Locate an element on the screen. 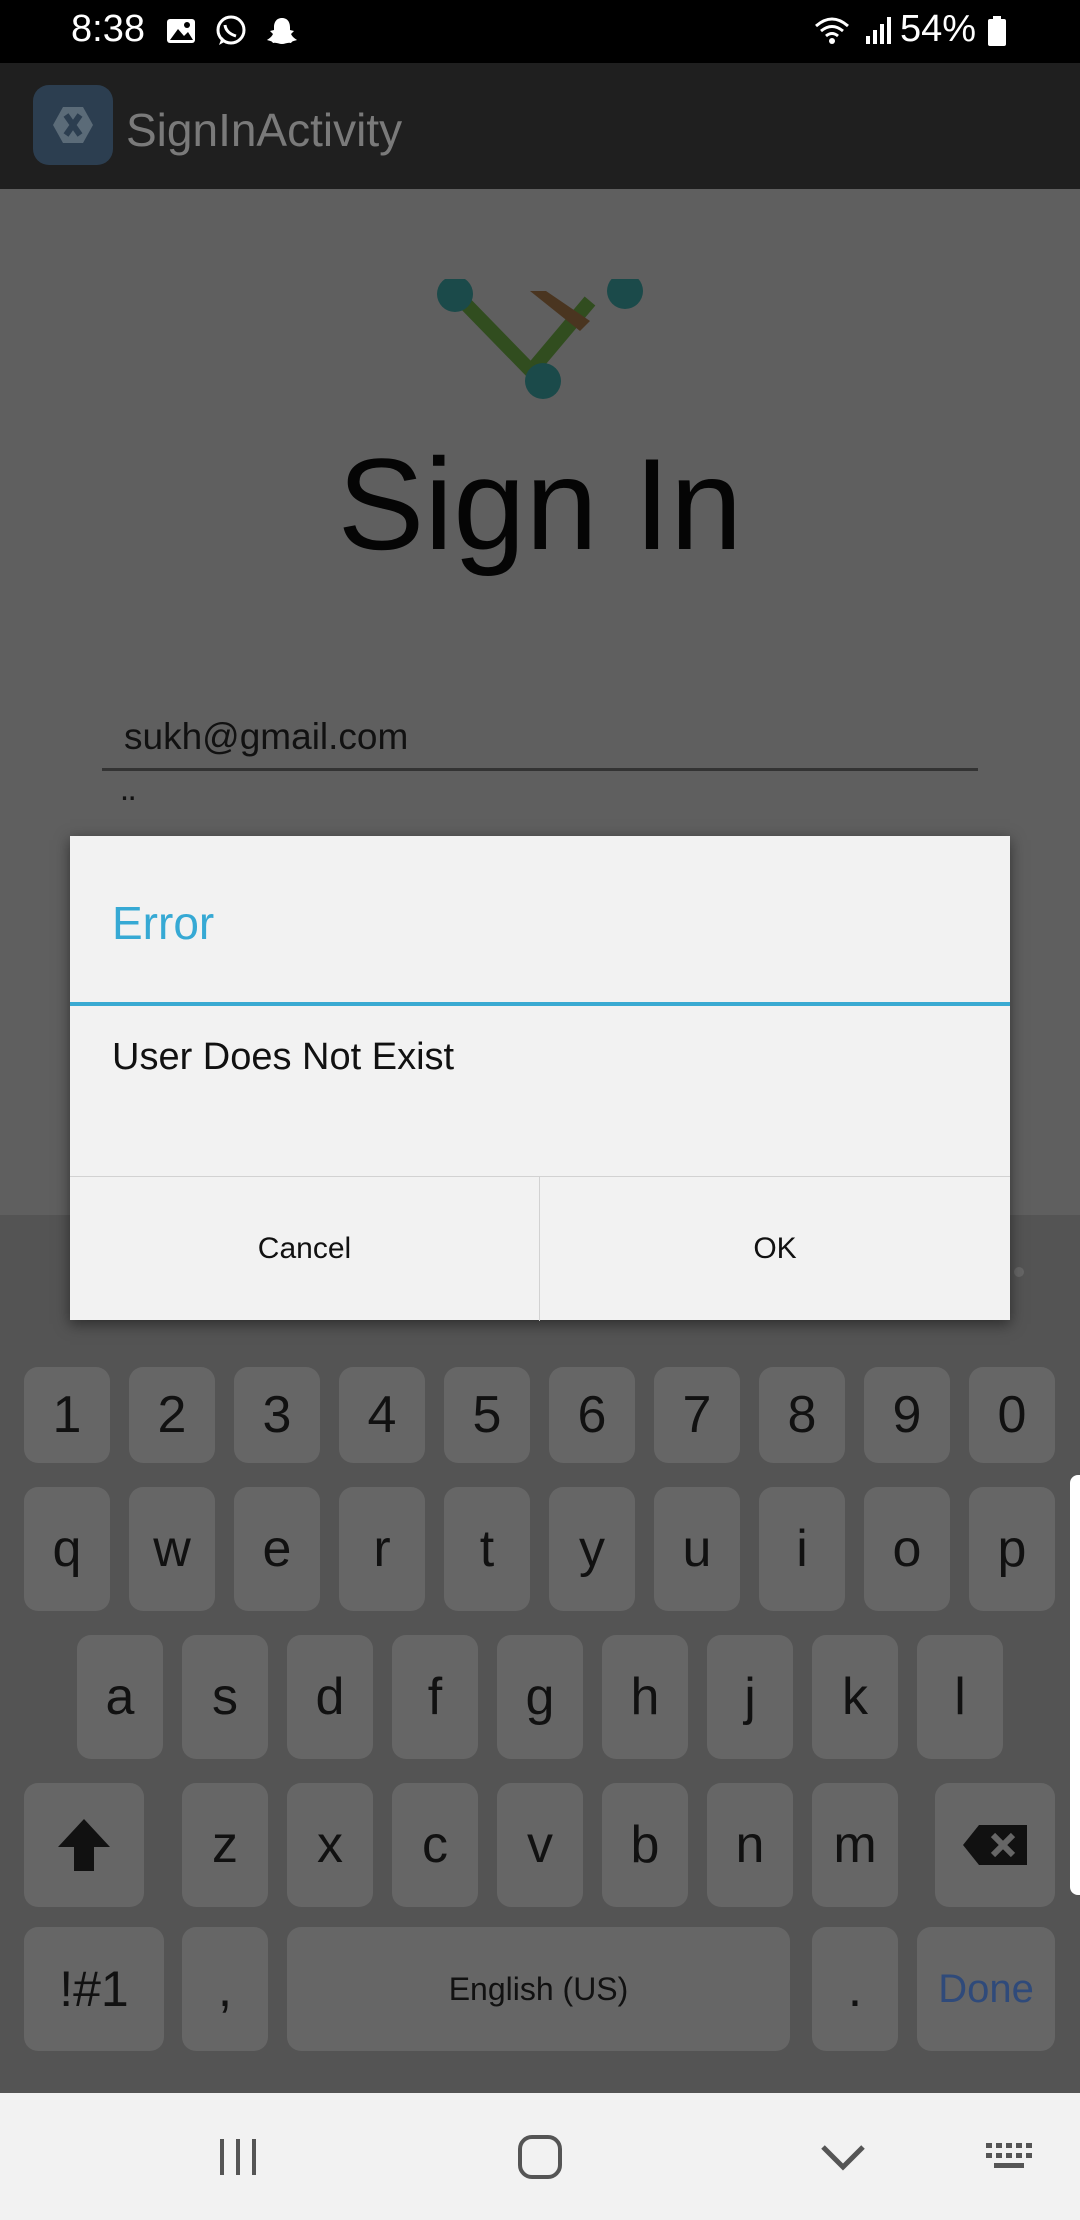 This screenshot has height=2220, width=1080. battery-percent: 54% is located at coordinates (937, 29).